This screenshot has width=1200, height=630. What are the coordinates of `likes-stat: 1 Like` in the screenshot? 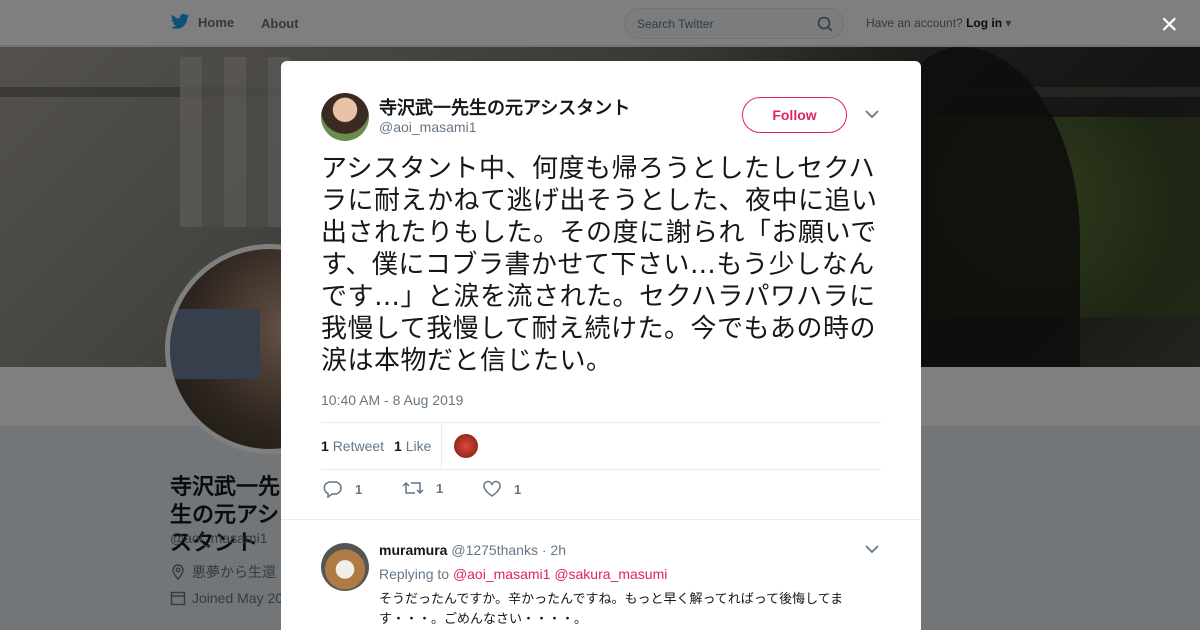 It's located at (412, 446).